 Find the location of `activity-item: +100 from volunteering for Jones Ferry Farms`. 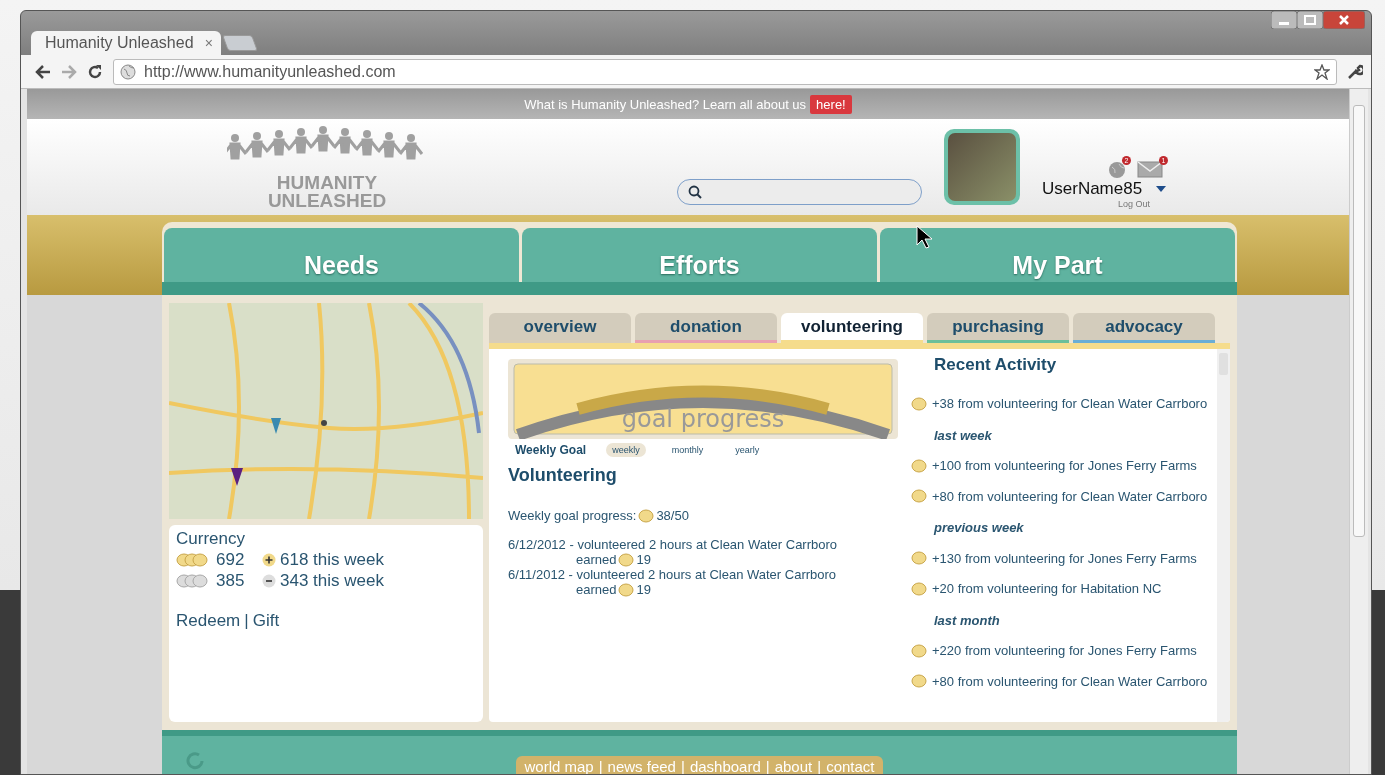

activity-item: +100 from volunteering for Jones Ferry Farms is located at coordinates (1064, 466).